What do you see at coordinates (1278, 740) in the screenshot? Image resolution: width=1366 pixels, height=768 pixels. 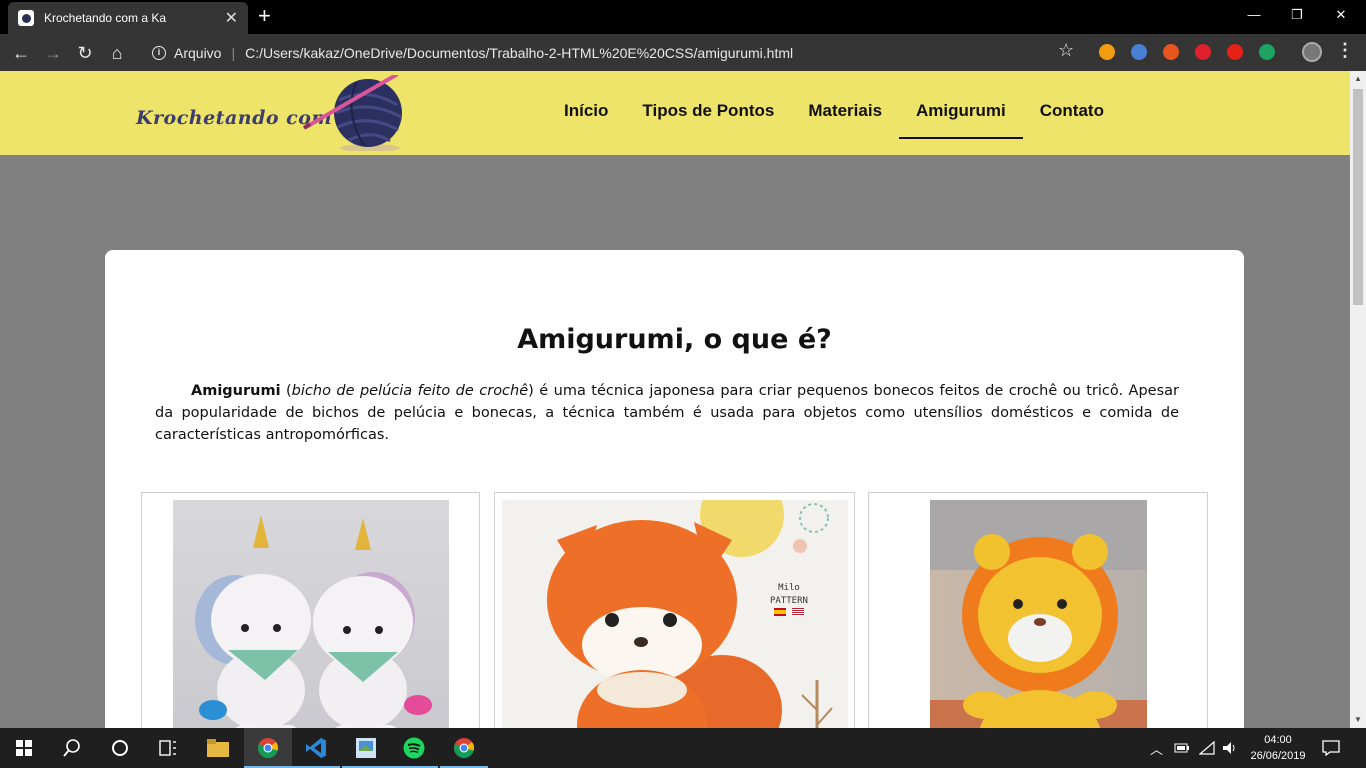 I see `clock-time: 04:00` at bounding box center [1278, 740].